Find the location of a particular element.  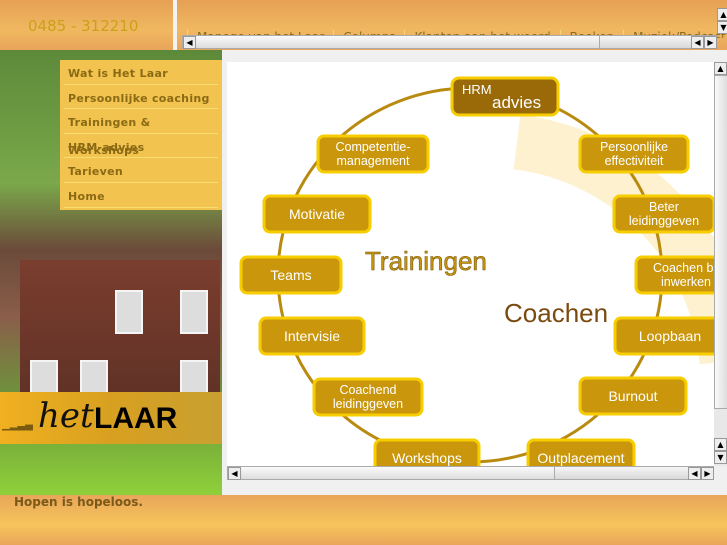

bars-icon: ▁▂▃▄ is located at coordinates (17, 425).